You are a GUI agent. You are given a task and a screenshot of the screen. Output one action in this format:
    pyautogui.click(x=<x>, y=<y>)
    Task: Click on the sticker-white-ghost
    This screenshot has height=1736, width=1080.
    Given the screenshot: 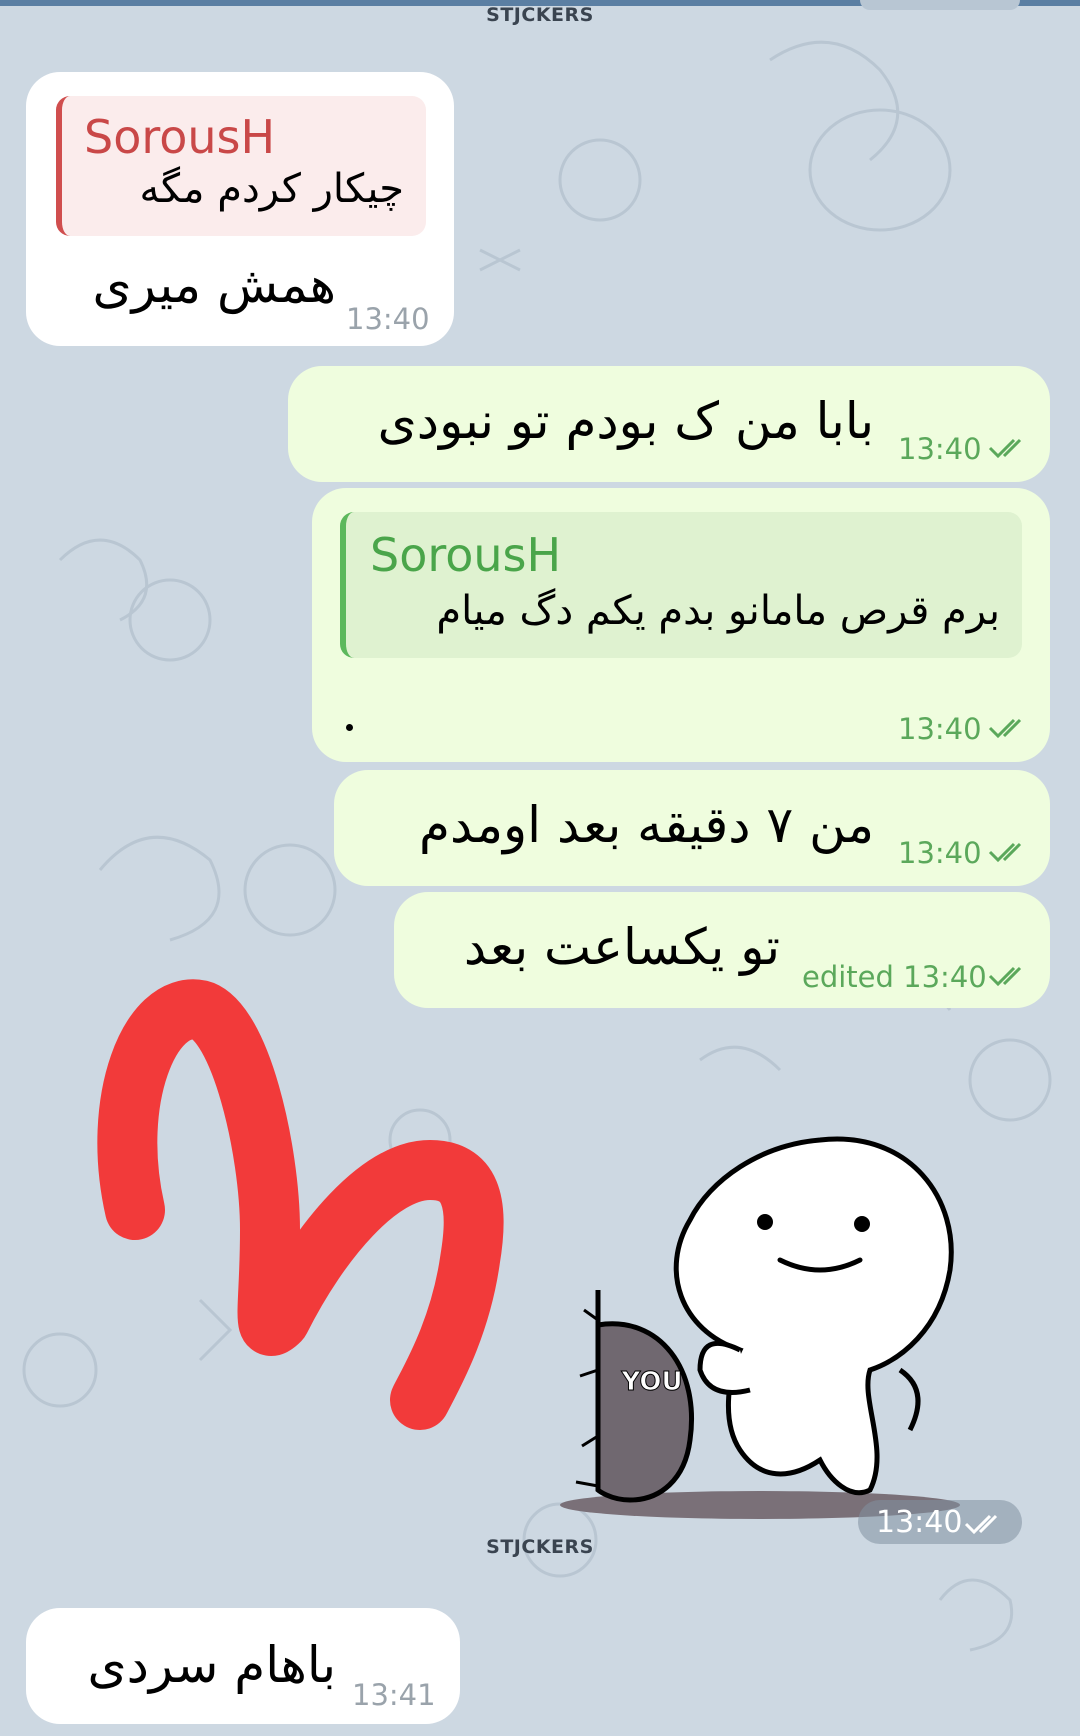 What is the action you would take?
    pyautogui.click(x=813, y=1316)
    